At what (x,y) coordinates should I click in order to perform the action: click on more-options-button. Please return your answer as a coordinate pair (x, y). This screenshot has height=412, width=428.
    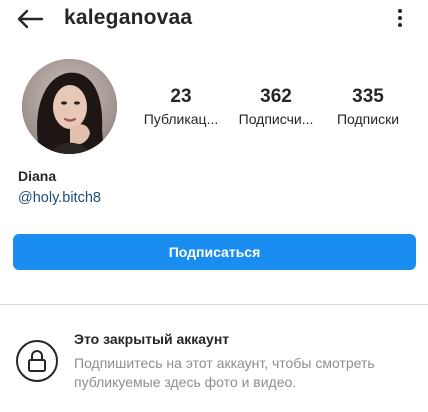
    Looking at the image, I should click on (400, 18).